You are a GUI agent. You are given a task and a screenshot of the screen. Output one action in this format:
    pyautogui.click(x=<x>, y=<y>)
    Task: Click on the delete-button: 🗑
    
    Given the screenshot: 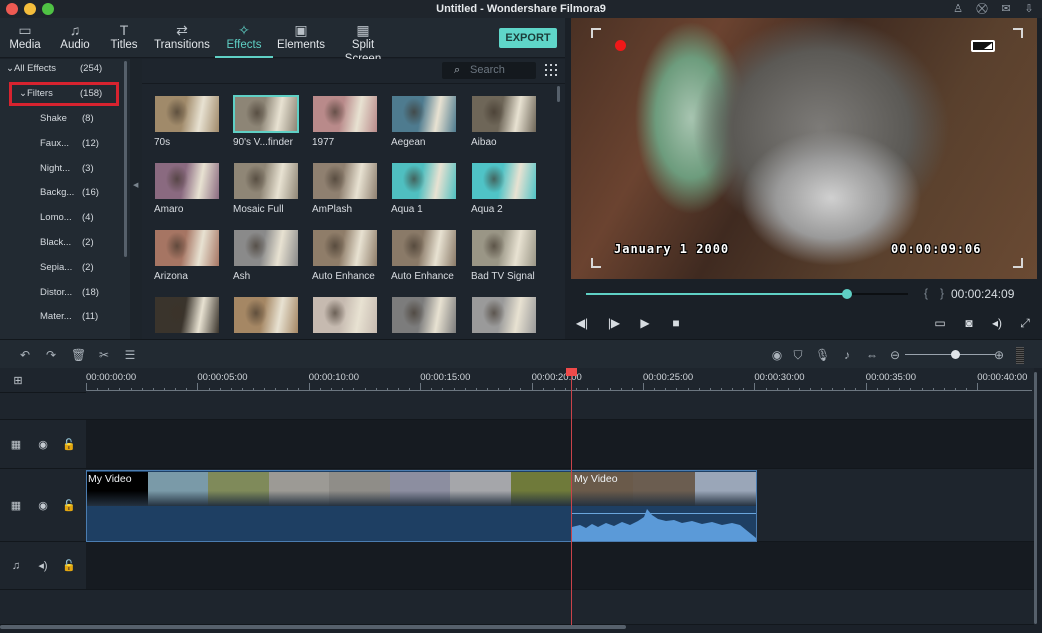 What is the action you would take?
    pyautogui.click(x=78, y=355)
    